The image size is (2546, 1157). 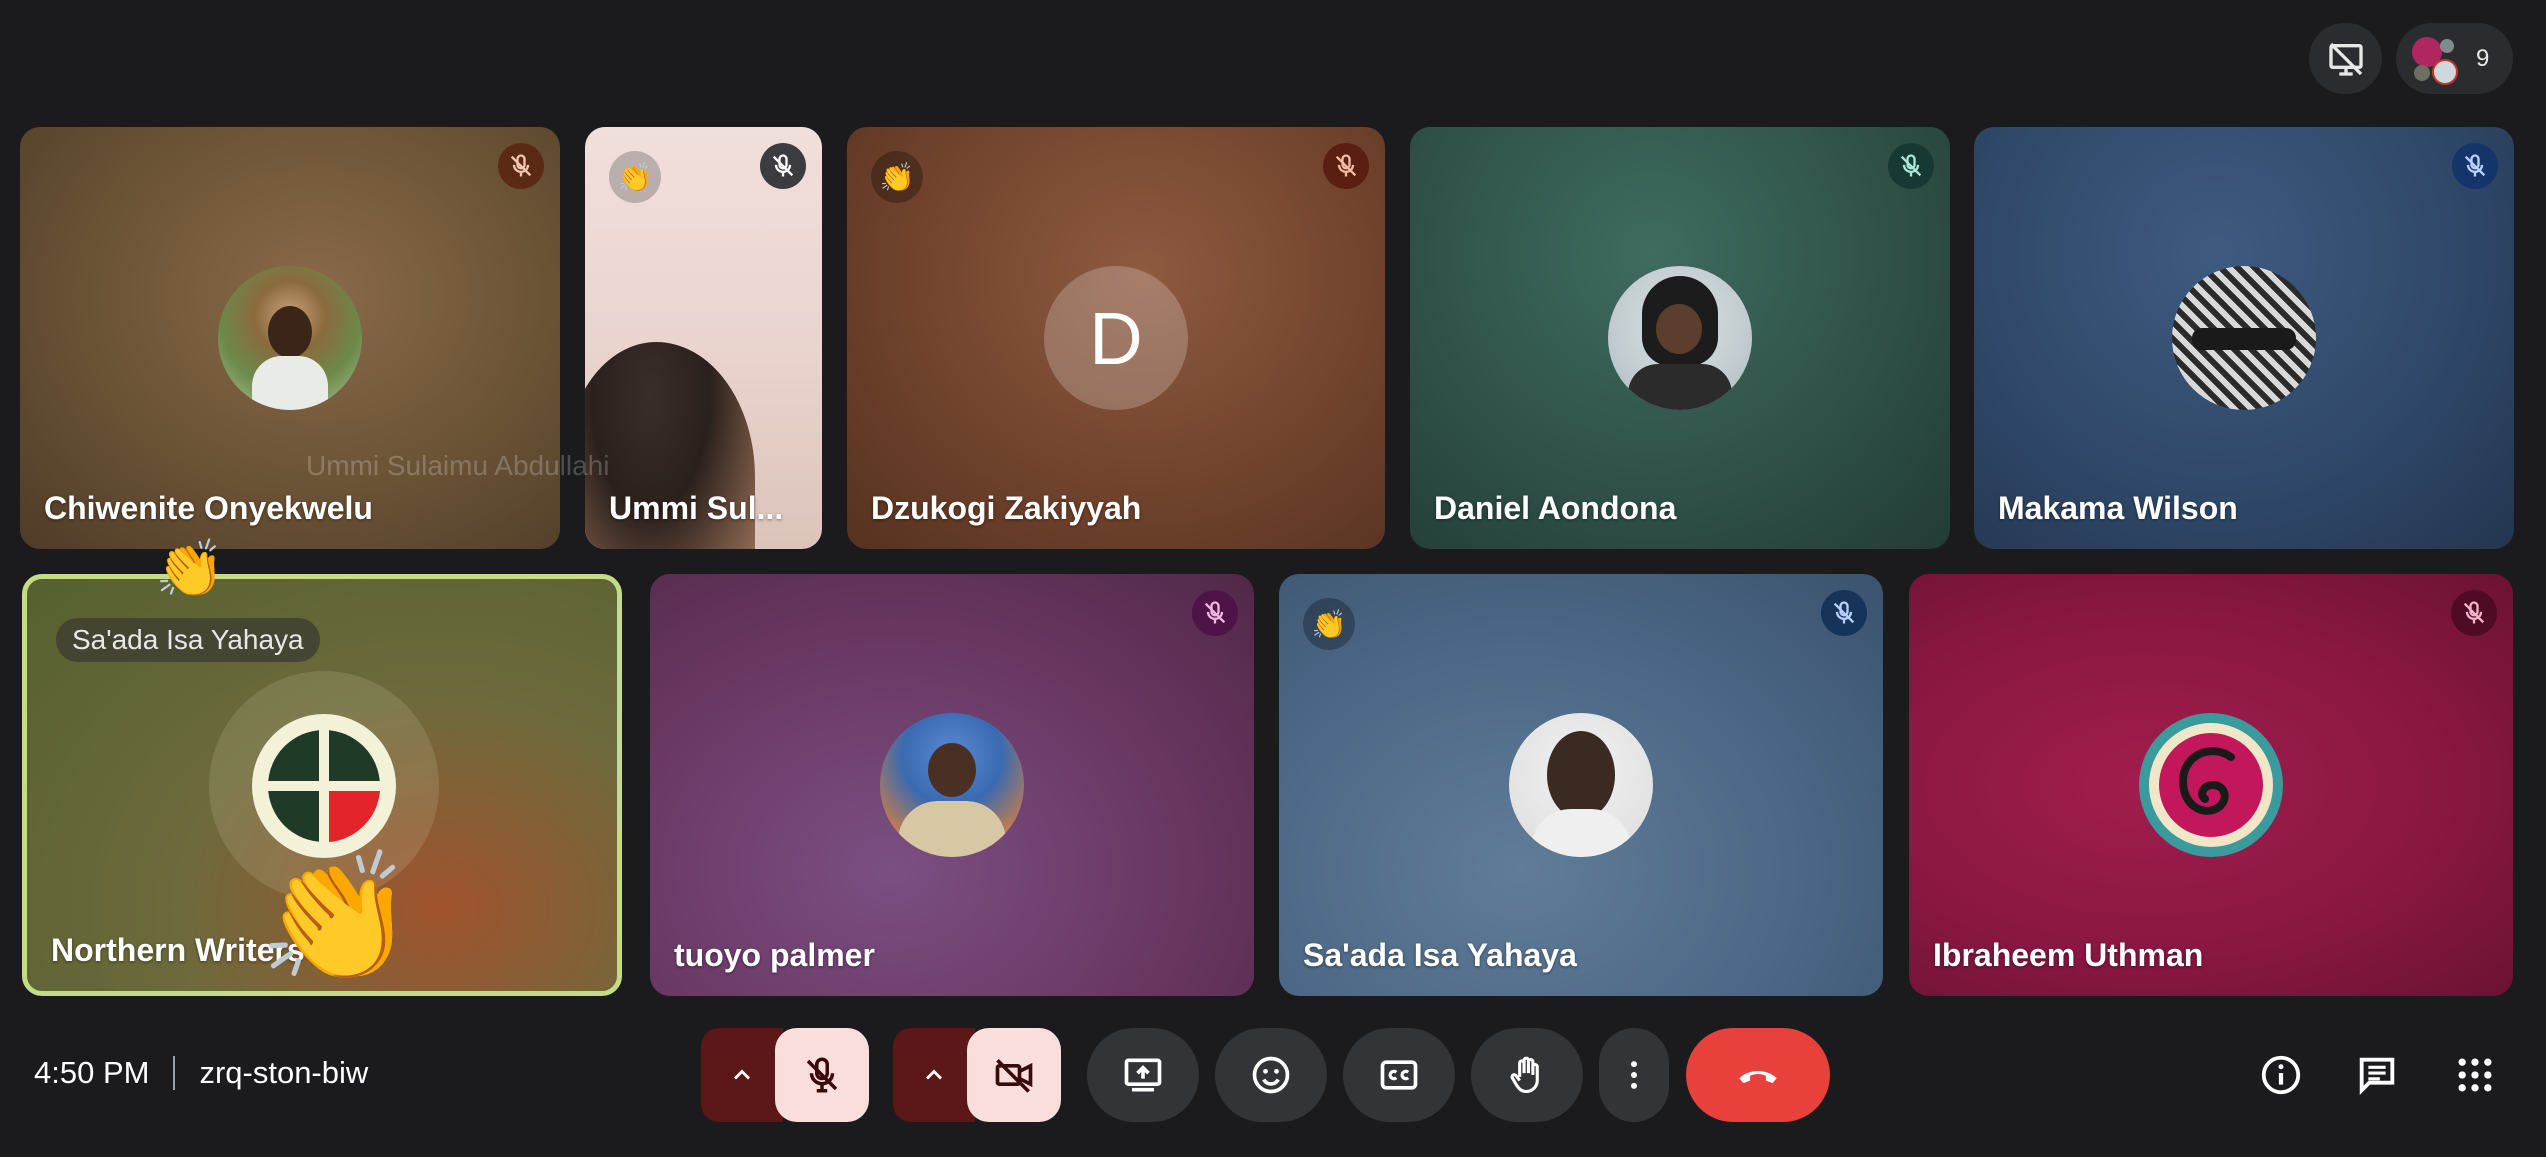 What do you see at coordinates (2068, 955) in the screenshot?
I see `participant-name: Ibraheem Uthman` at bounding box center [2068, 955].